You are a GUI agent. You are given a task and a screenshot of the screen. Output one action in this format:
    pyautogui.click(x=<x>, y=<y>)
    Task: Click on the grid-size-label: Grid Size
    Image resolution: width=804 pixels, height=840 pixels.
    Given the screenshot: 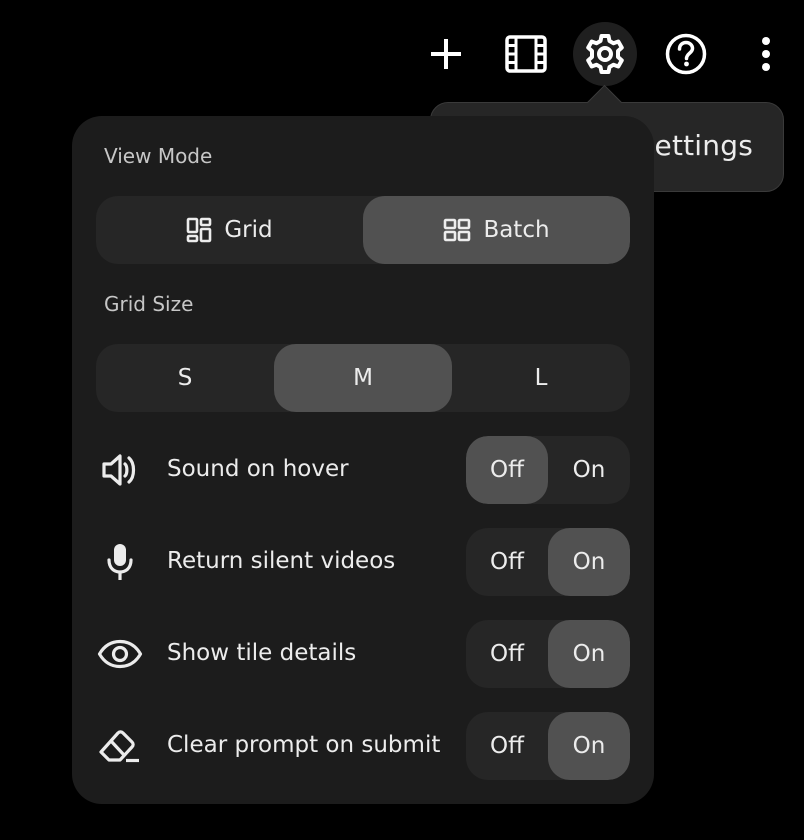 What is the action you would take?
    pyautogui.click(x=149, y=304)
    